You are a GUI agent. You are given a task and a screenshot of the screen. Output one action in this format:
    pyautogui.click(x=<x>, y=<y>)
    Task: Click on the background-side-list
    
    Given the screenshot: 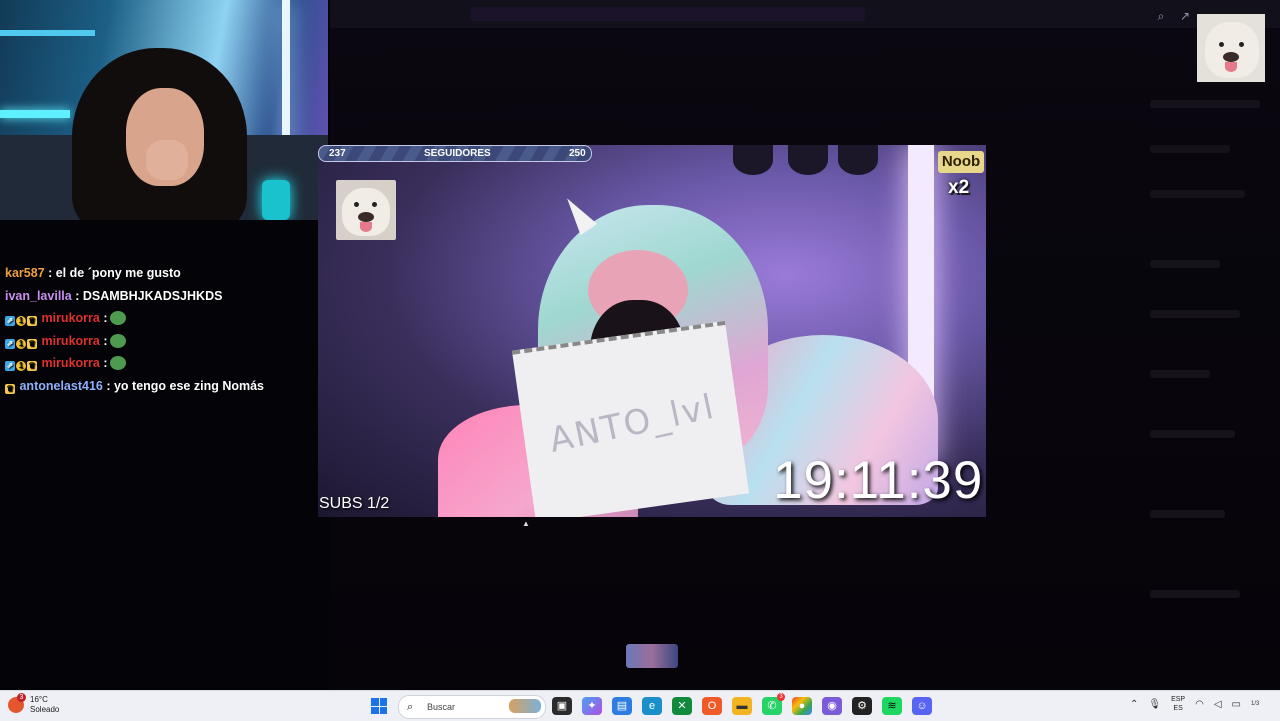 What is the action you would take?
    pyautogui.click(x=1210, y=370)
    